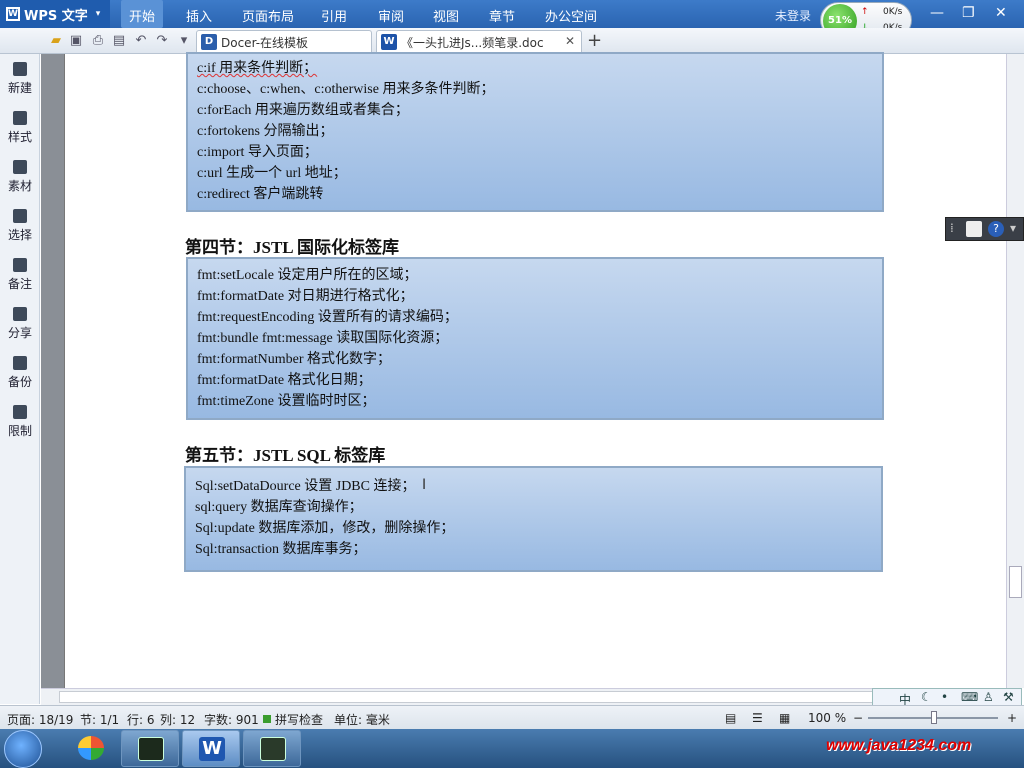 The image size is (1024, 768). I want to click on tab-docer: D Docer-在线模板, so click(284, 41).